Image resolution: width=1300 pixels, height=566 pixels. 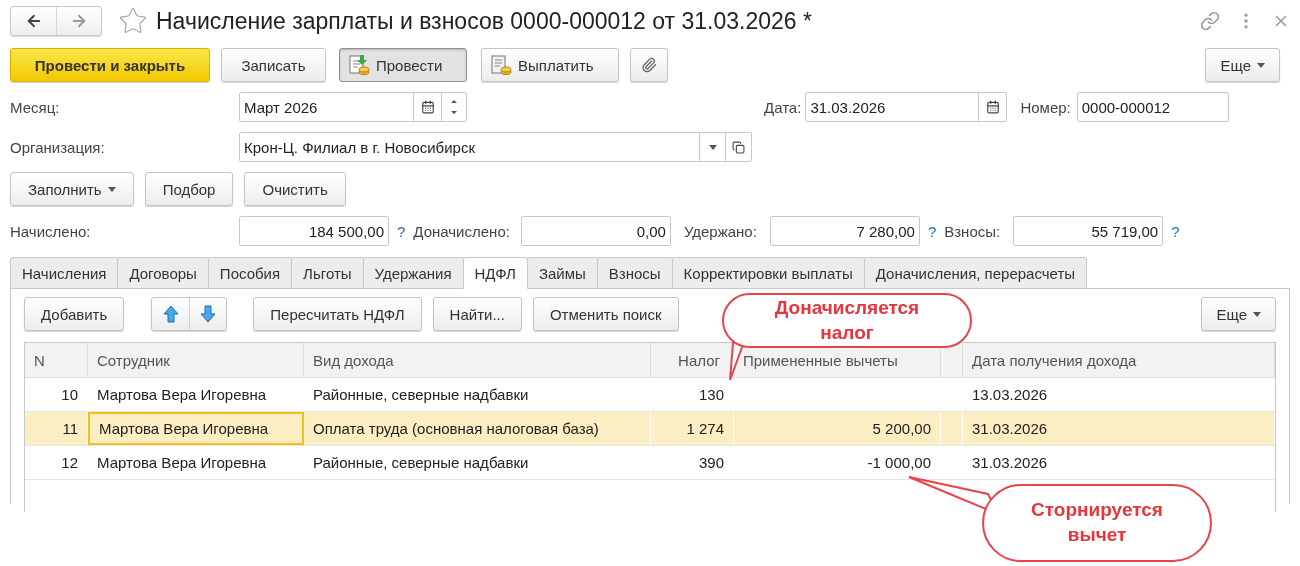 I want to click on number-field: 0000-000012, so click(x=1152, y=107).